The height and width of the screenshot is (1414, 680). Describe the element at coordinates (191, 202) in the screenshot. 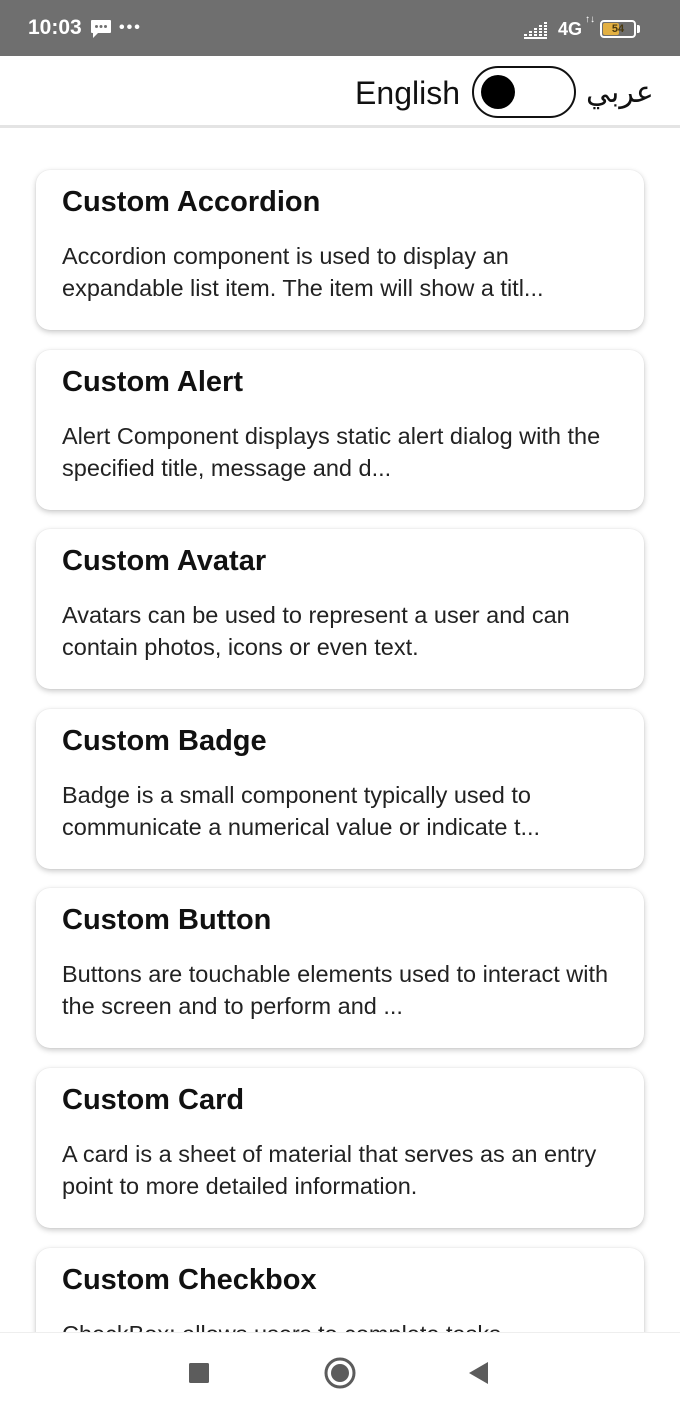

I see `card-title: Custom Accordion` at that location.